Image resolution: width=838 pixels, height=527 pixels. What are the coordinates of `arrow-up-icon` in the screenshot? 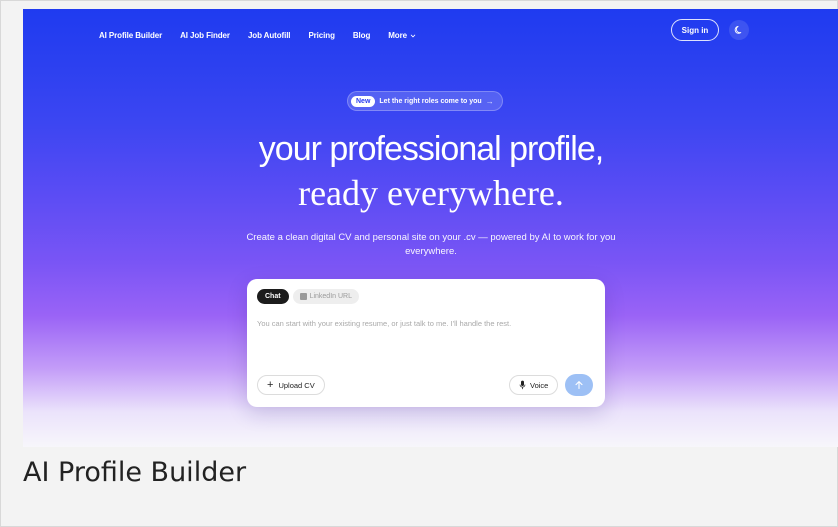 It's located at (579, 385).